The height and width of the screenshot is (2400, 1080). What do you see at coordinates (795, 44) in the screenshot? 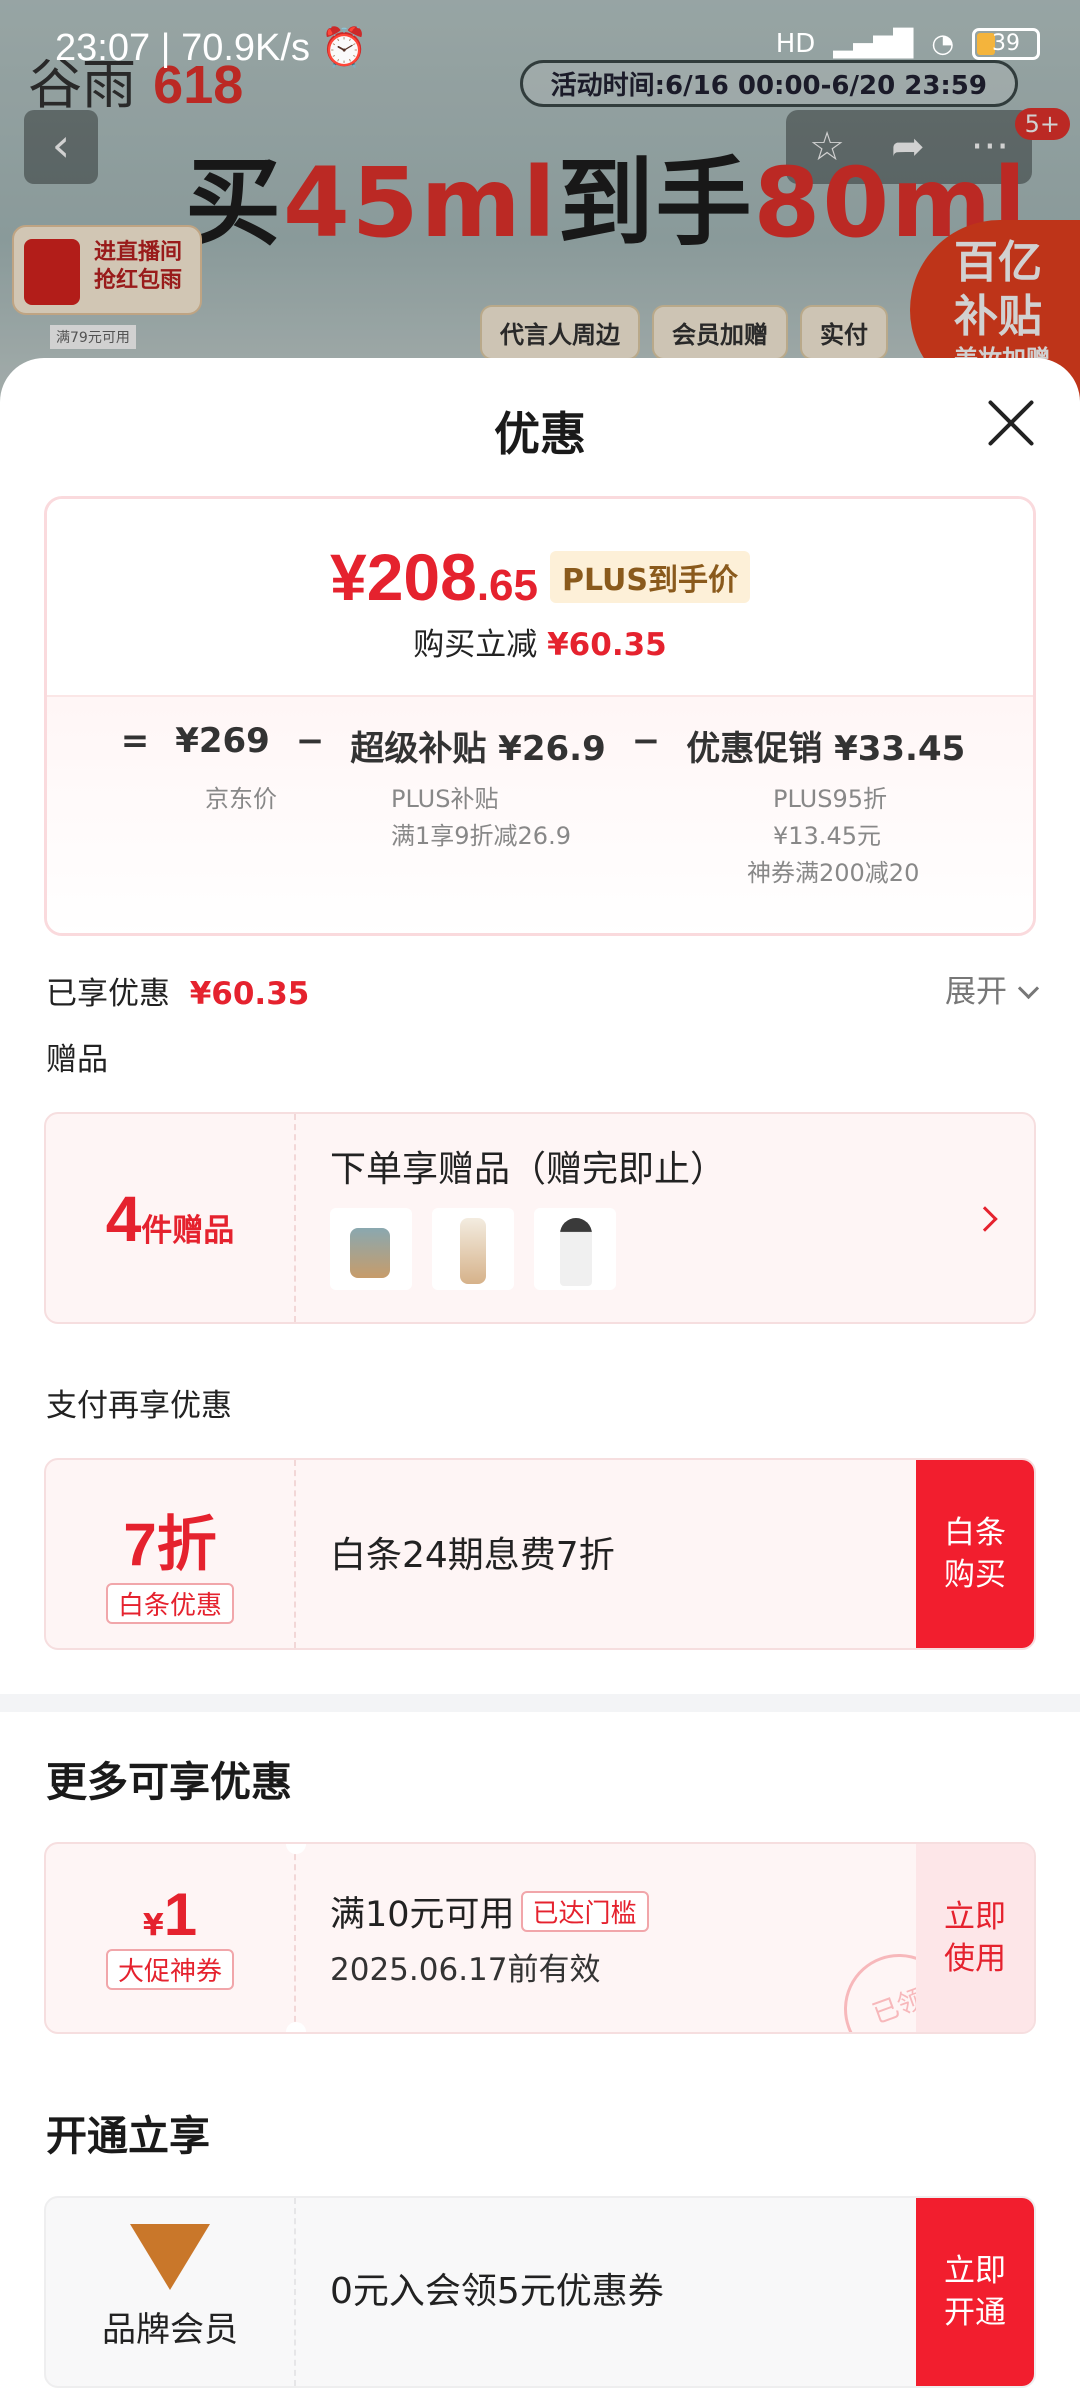
I see `network-label: HD` at bounding box center [795, 44].